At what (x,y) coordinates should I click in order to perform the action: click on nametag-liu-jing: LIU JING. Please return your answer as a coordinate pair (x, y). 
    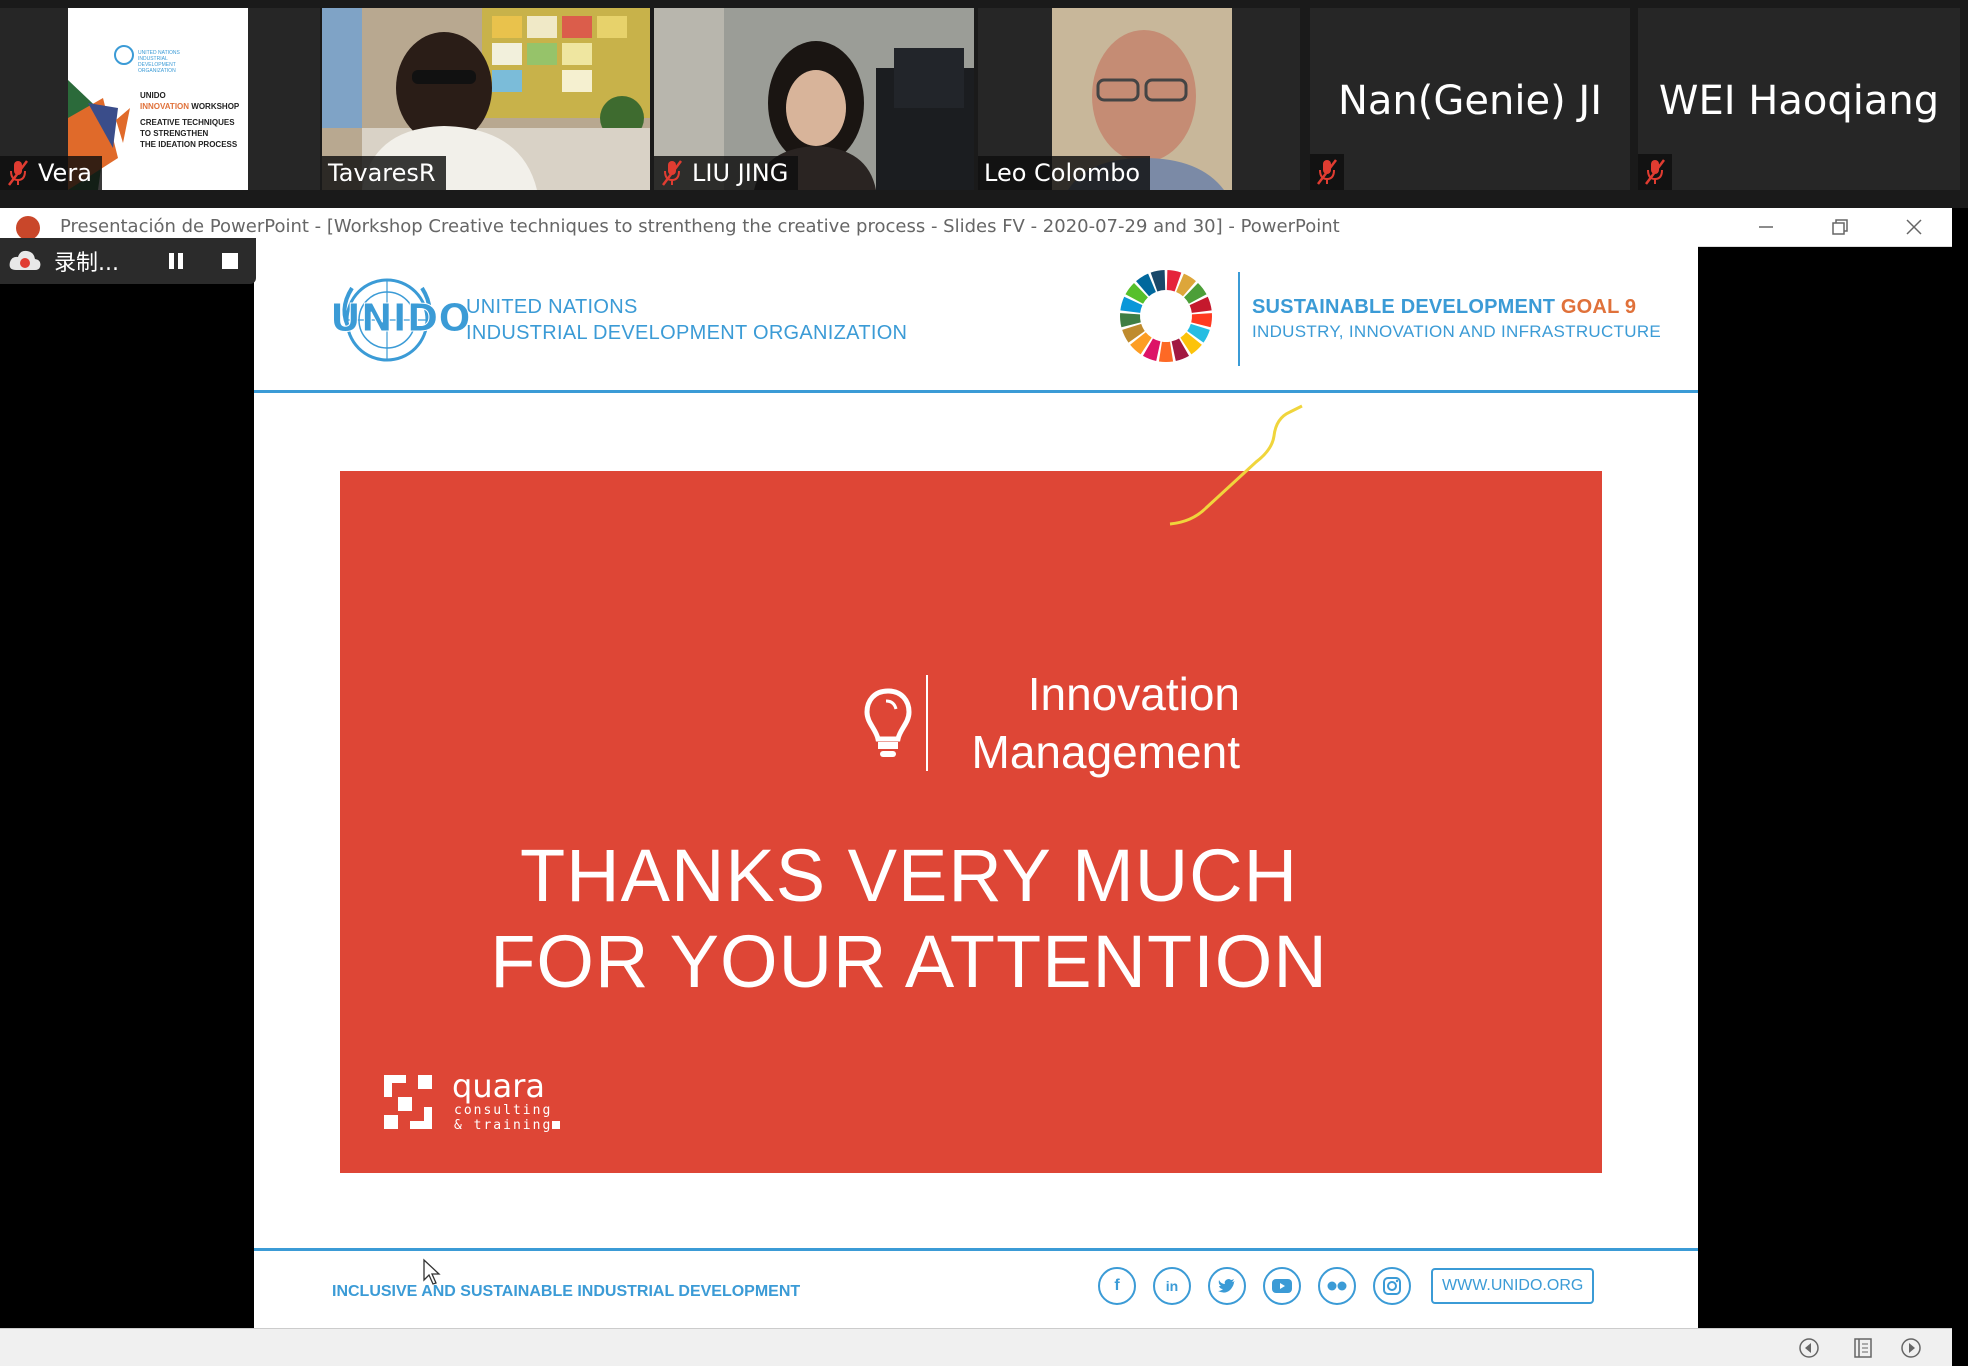
    Looking at the image, I should click on (726, 173).